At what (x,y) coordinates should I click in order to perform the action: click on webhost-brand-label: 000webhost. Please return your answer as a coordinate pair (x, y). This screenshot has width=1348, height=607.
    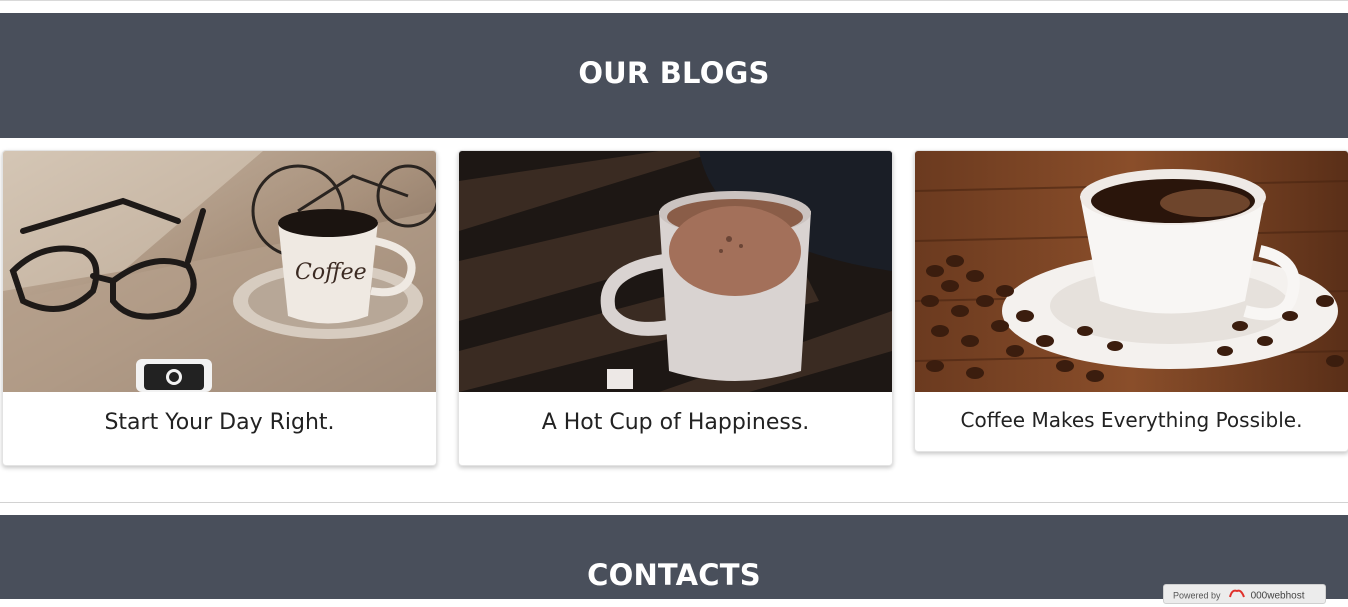
    Looking at the image, I should click on (1277, 596).